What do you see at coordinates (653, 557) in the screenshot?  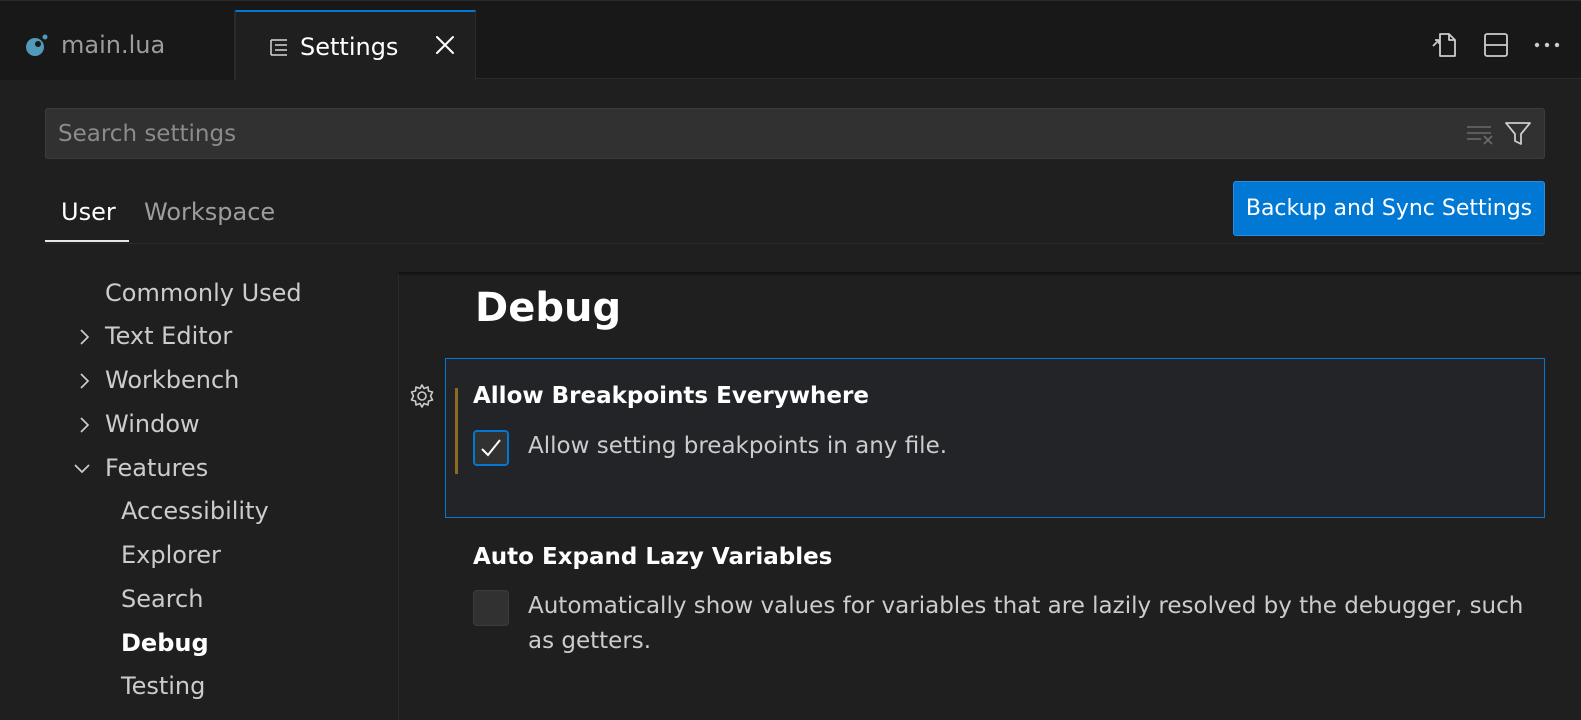 I see `setting-title: Auto Expand Lazy Variables` at bounding box center [653, 557].